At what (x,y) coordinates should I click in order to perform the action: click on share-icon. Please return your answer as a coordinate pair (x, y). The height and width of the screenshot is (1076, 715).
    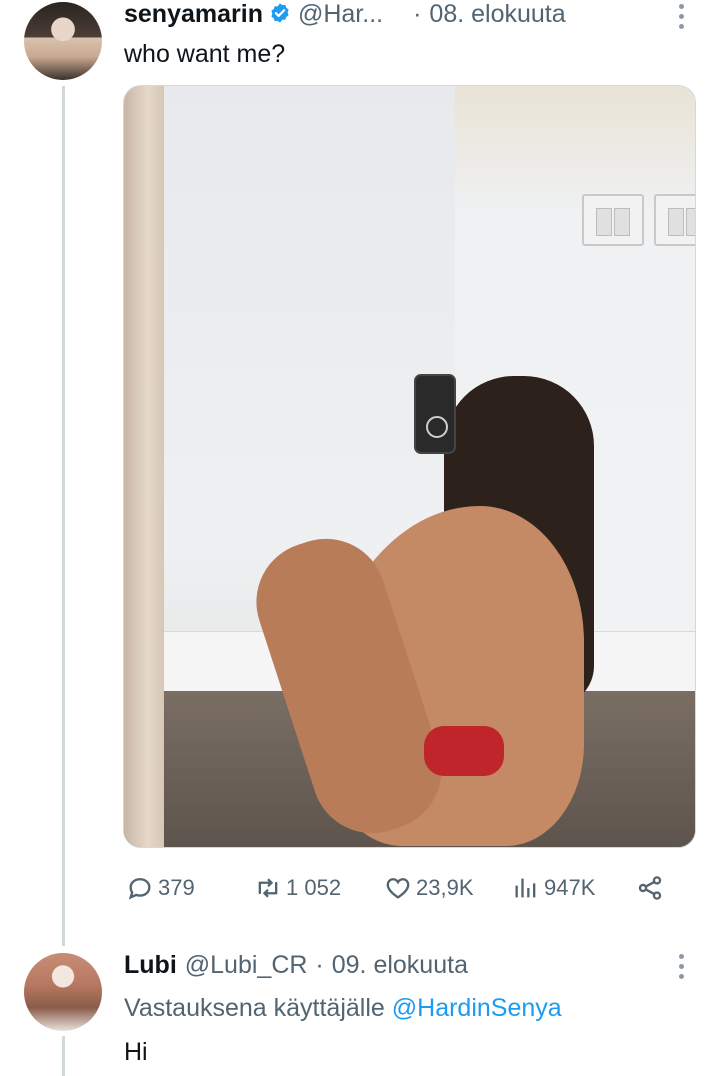
    Looking at the image, I should click on (650, 888).